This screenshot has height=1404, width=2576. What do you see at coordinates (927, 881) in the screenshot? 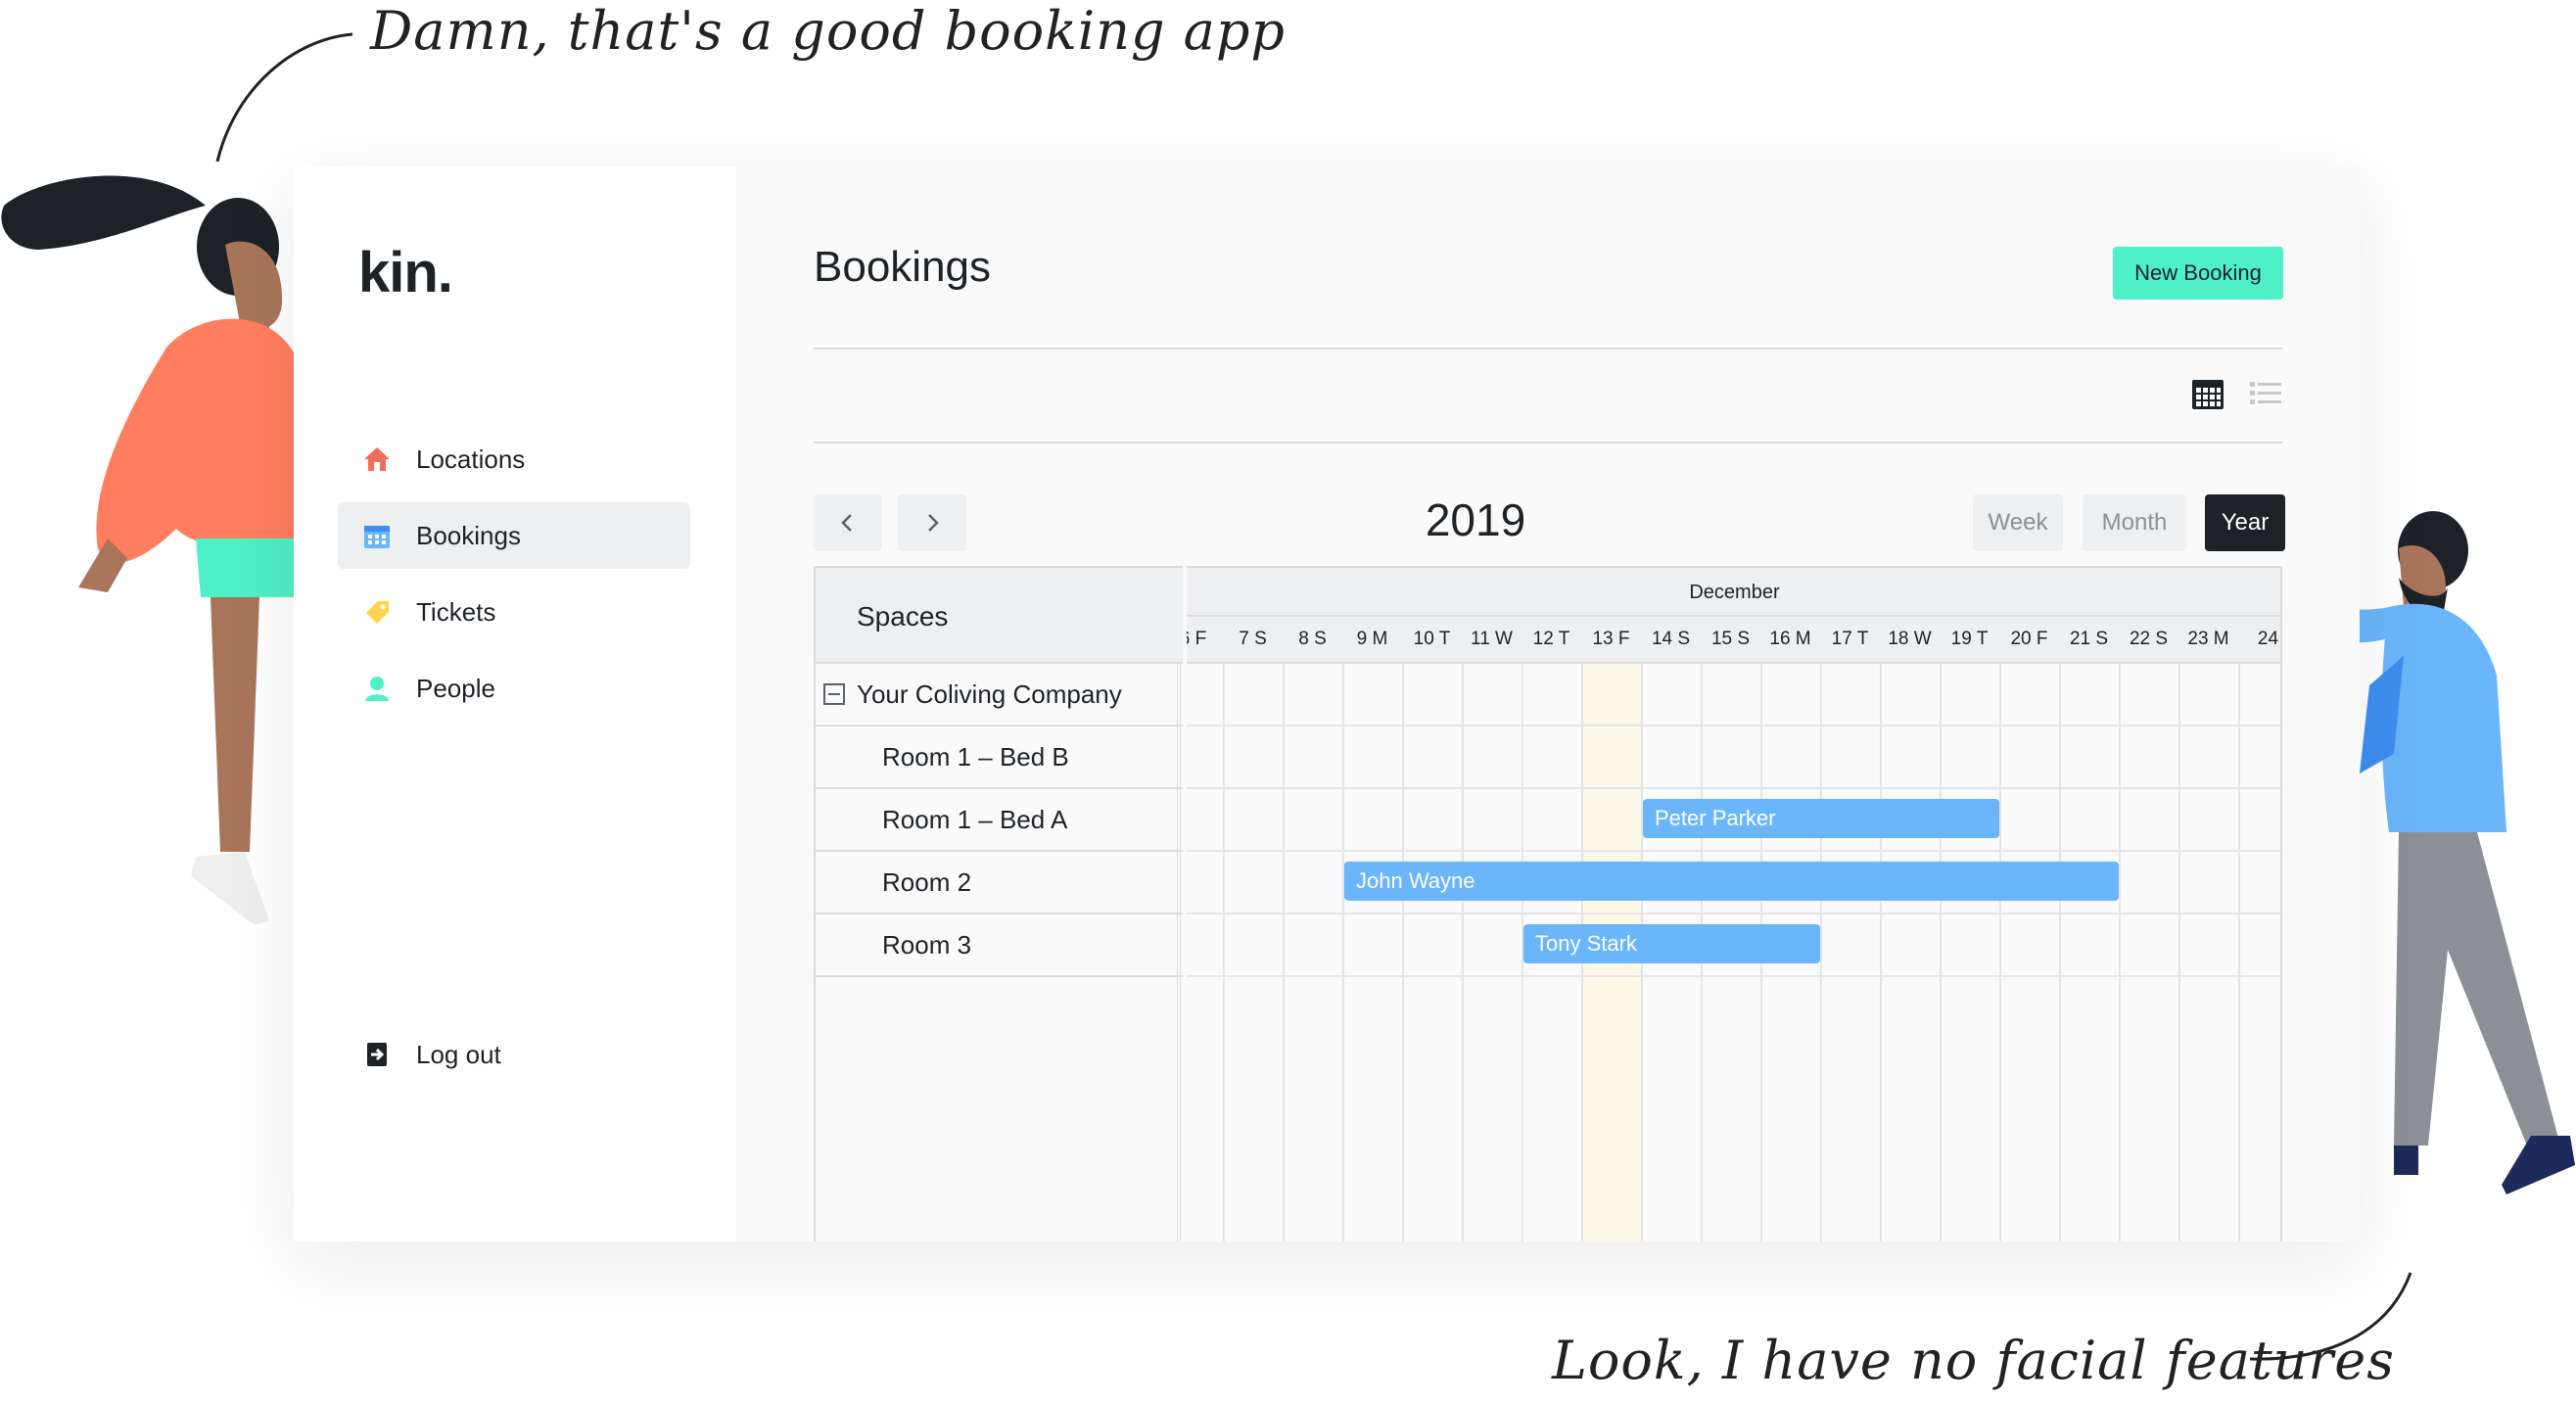
I see `space-label: Room 2` at bounding box center [927, 881].